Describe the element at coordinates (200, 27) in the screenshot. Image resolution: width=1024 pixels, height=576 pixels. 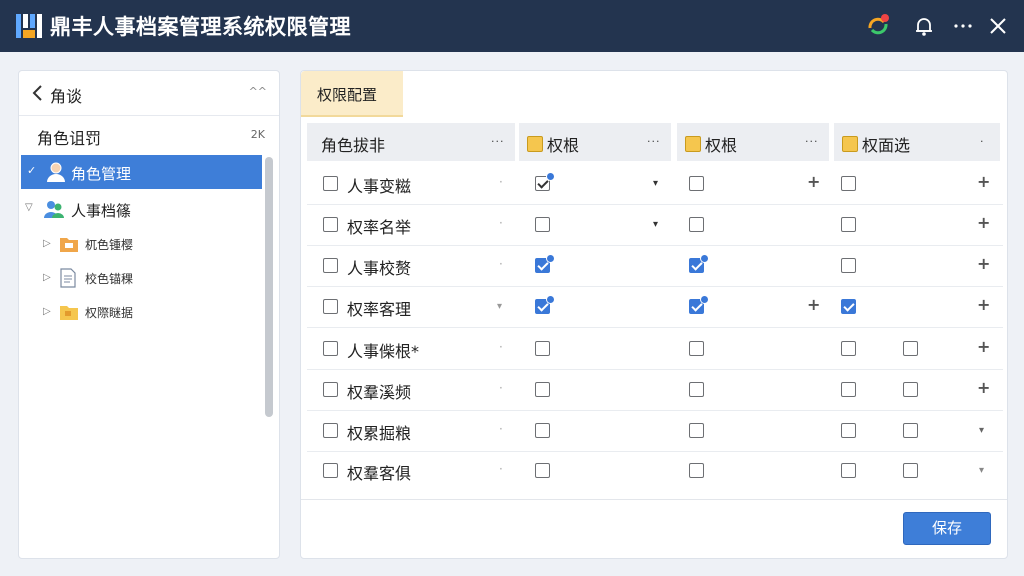
I see `app-title: 鼎丰人事档案管理系统权限管理` at that location.